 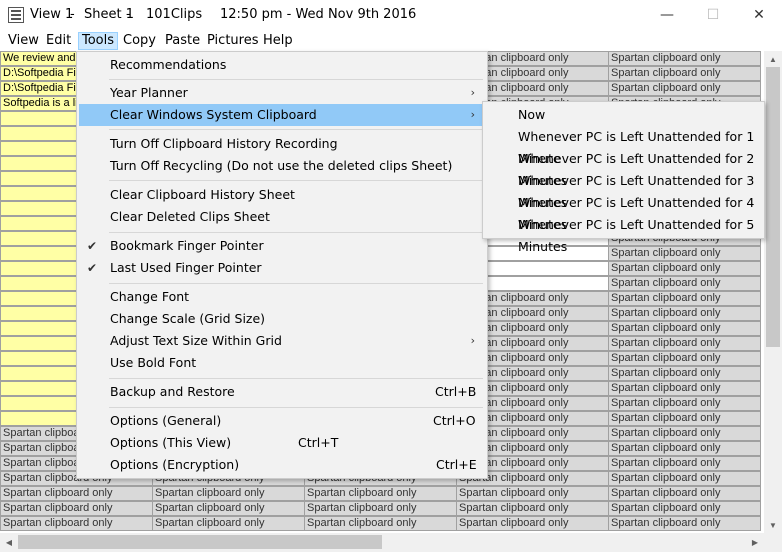 What do you see at coordinates (16, 15) in the screenshot?
I see `app-icon` at bounding box center [16, 15].